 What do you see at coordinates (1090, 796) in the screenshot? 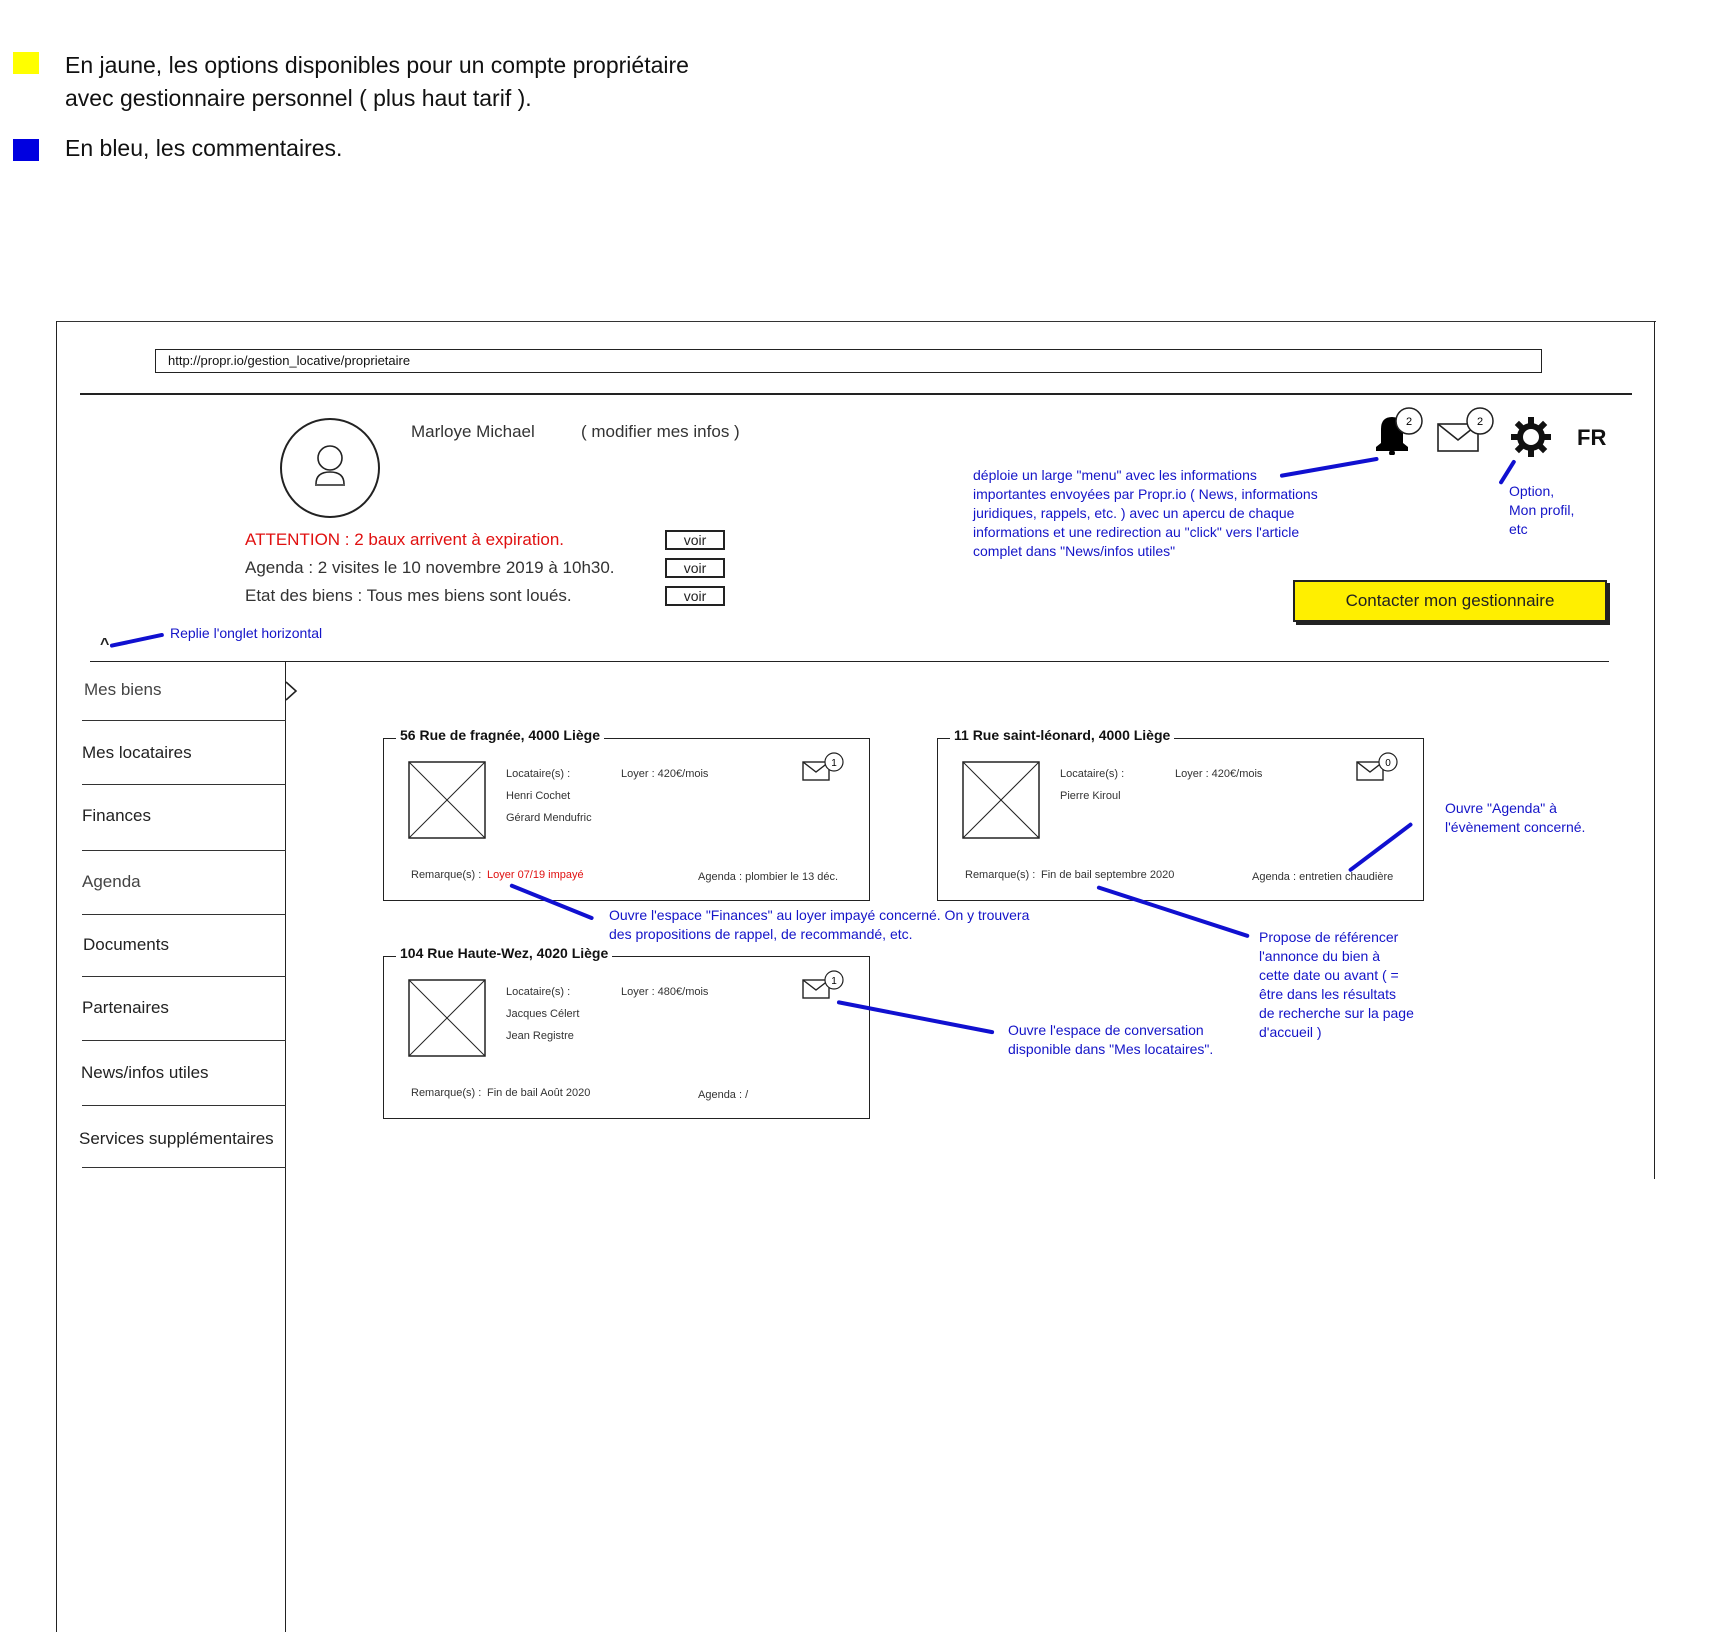
I see `tenant-name: Pierre Kiroul` at bounding box center [1090, 796].